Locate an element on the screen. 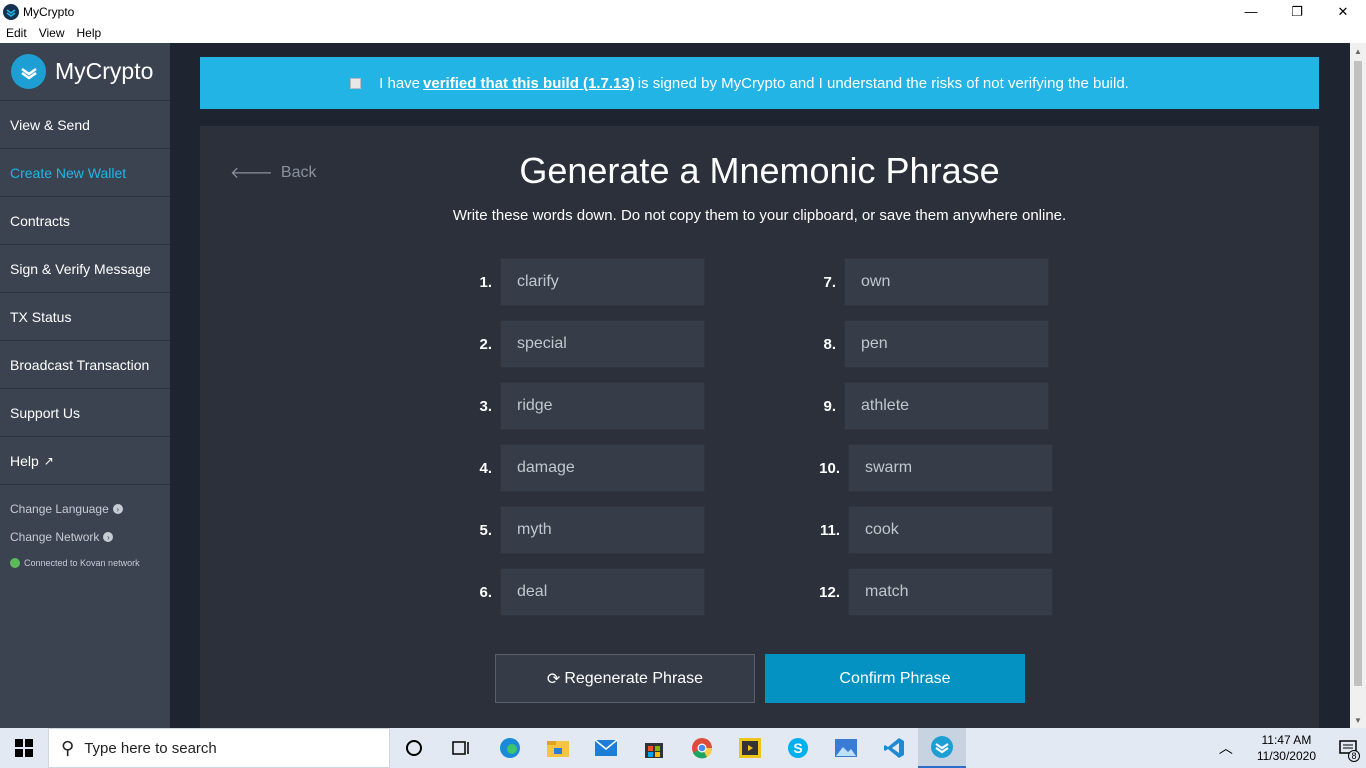  sidebar-logo: MyCrypto is located at coordinates (85, 72).